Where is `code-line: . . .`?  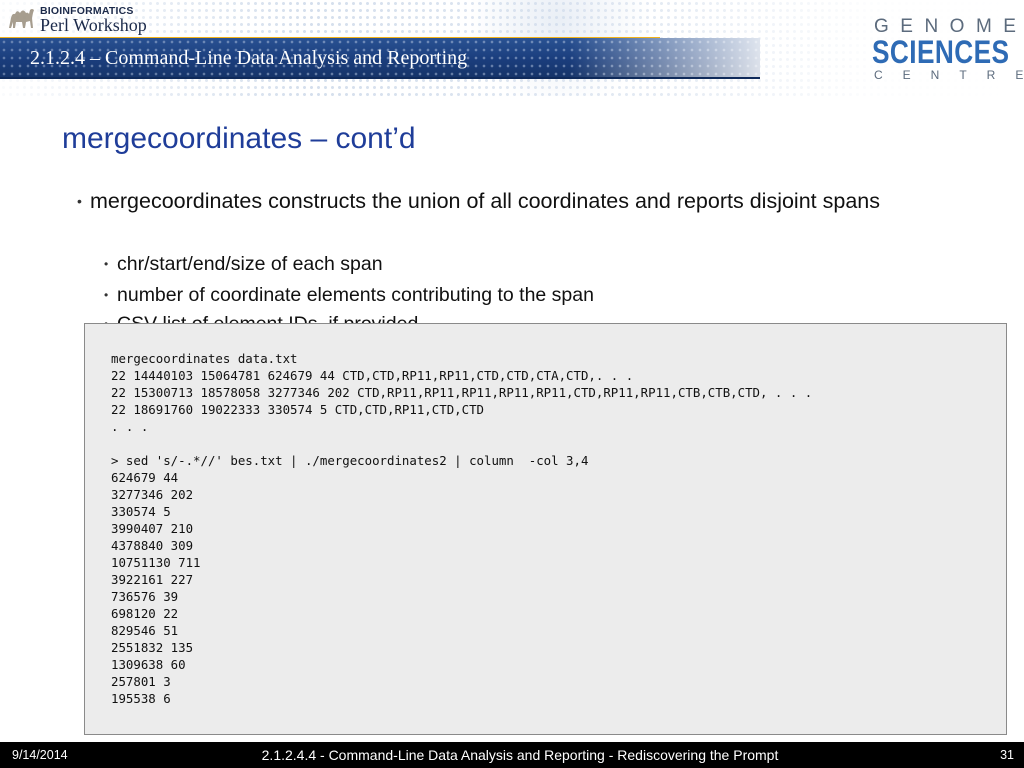
code-line: . . . is located at coordinates (130, 426).